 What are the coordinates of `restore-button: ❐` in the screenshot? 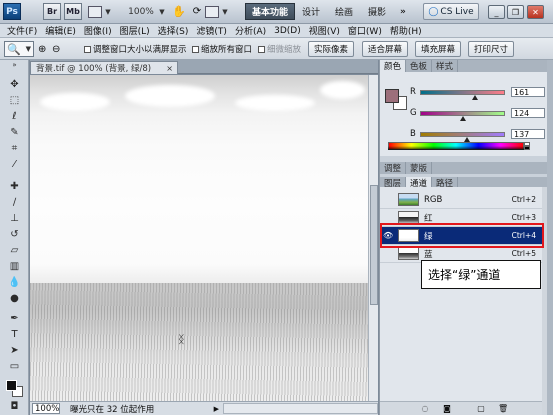 It's located at (515, 12).